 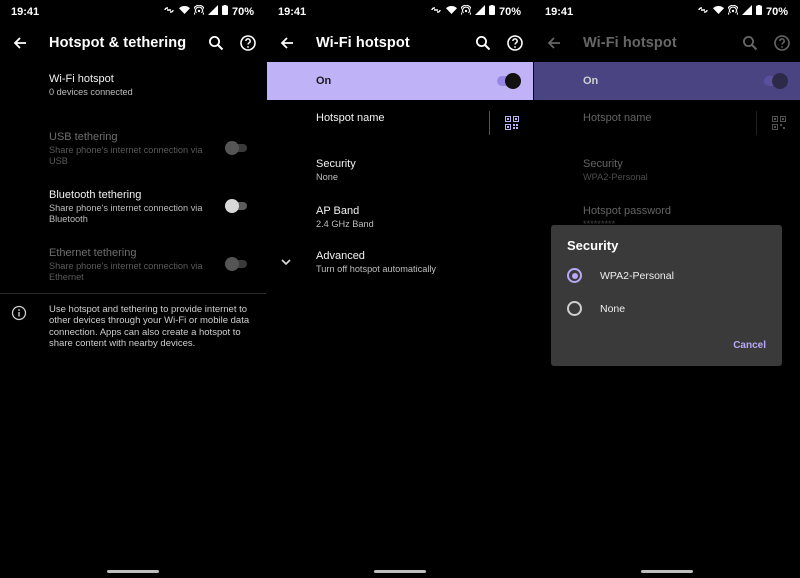 What do you see at coordinates (666, 295) in the screenshot?
I see `security-dialog: Security WPA2-Personal None Cancel` at bounding box center [666, 295].